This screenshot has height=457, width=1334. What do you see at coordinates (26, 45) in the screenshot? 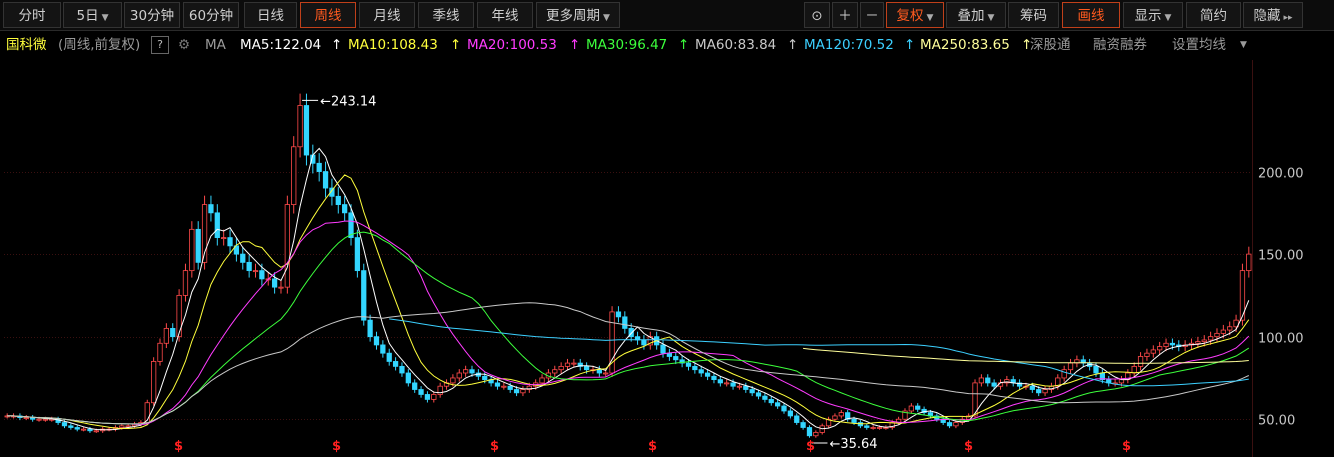
I see `stock-name: 国科微` at bounding box center [26, 45].